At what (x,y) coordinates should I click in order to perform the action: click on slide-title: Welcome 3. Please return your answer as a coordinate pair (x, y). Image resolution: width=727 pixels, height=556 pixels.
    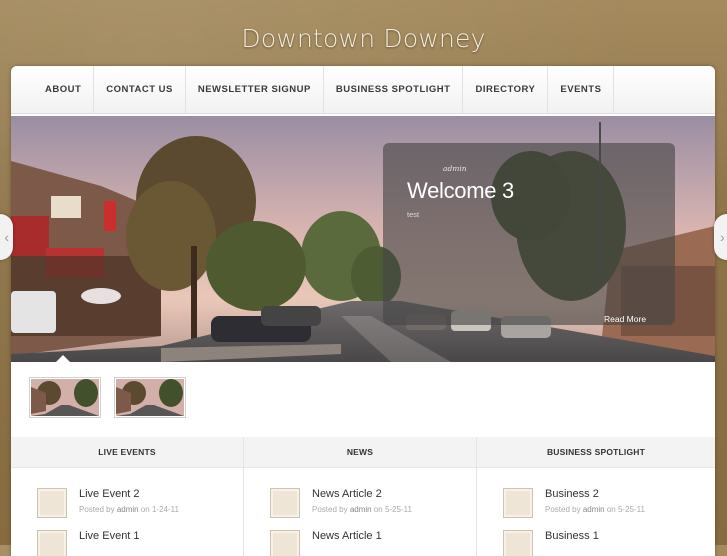
    Looking at the image, I should click on (460, 191).